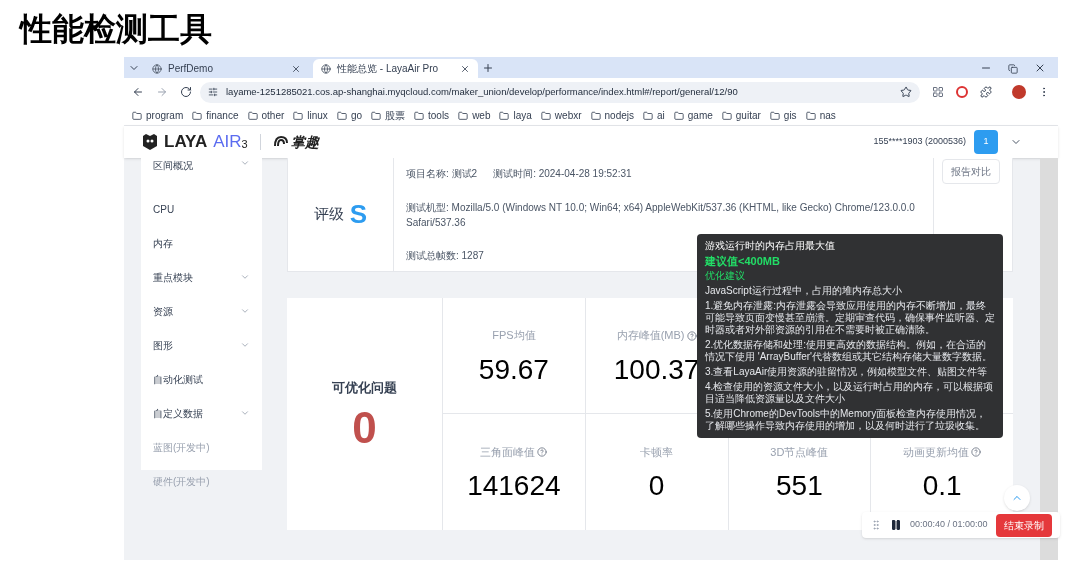 This screenshot has height=569, width=1080. What do you see at coordinates (328, 214) in the screenshot?
I see `grade-label: 评级` at bounding box center [328, 214].